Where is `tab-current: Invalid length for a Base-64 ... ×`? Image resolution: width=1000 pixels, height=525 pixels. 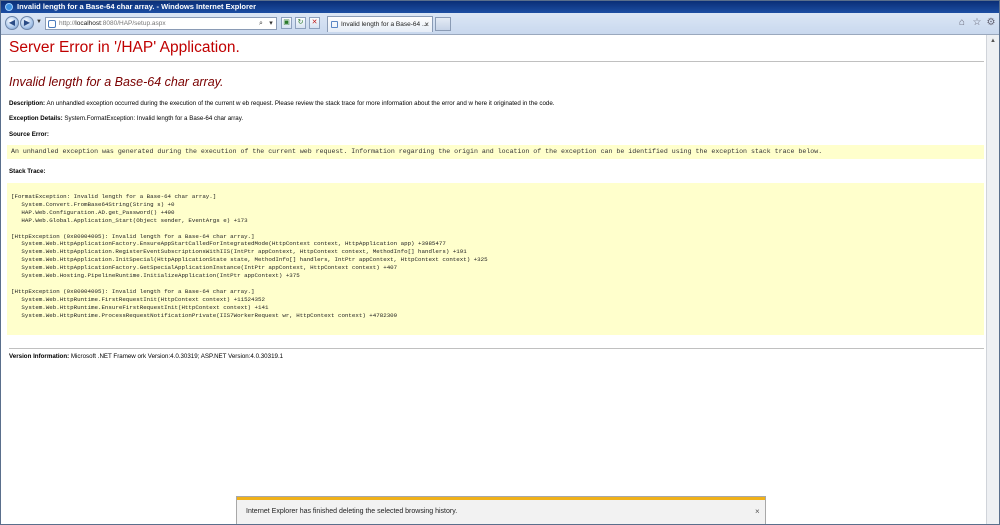 tab-current: Invalid length for a Base-64 ... × is located at coordinates (380, 24).